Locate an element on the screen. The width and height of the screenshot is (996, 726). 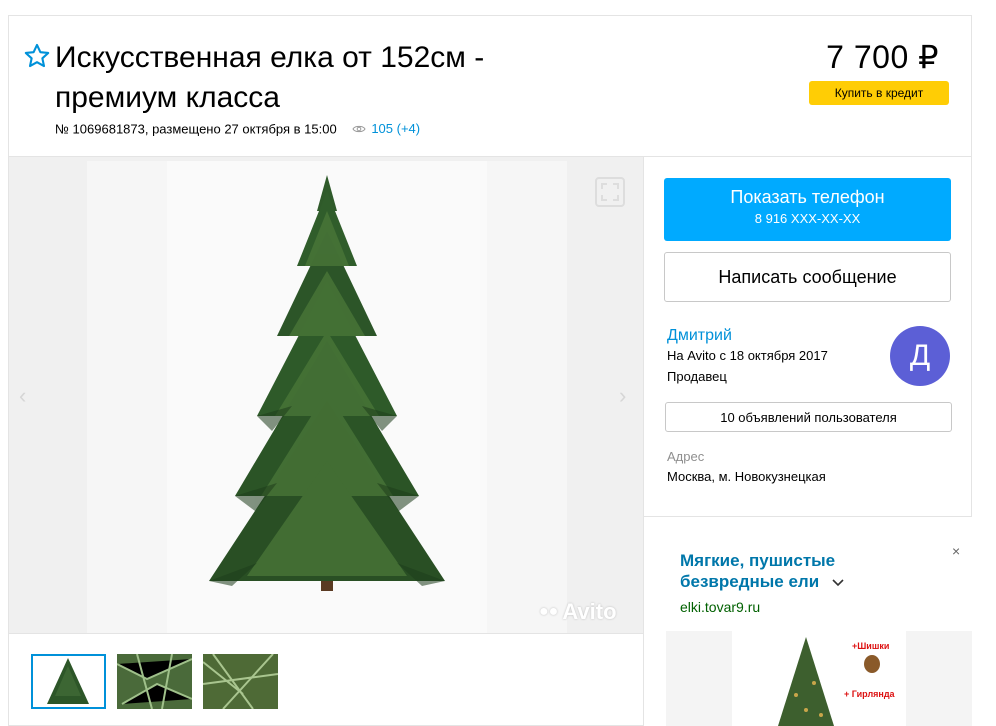
address-label: Адрес is located at coordinates (686, 456).